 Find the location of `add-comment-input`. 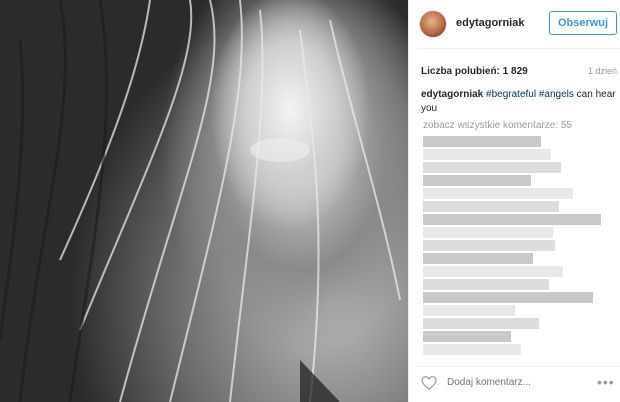

add-comment-input is located at coordinates (517, 382).